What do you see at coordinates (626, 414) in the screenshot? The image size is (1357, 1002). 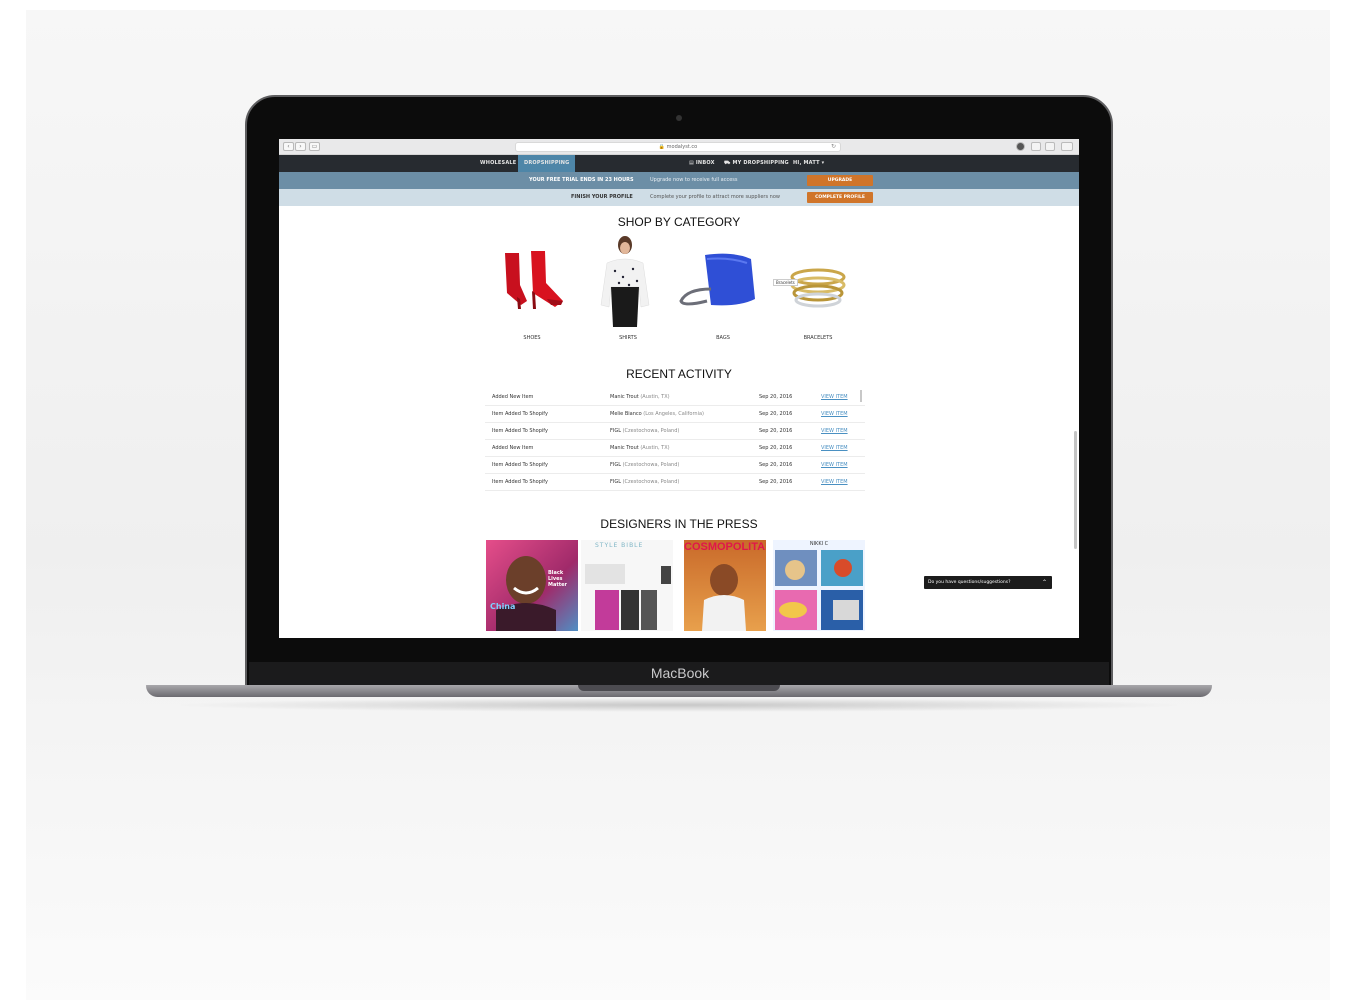 I see `supplier-name: Melie Bianco` at bounding box center [626, 414].